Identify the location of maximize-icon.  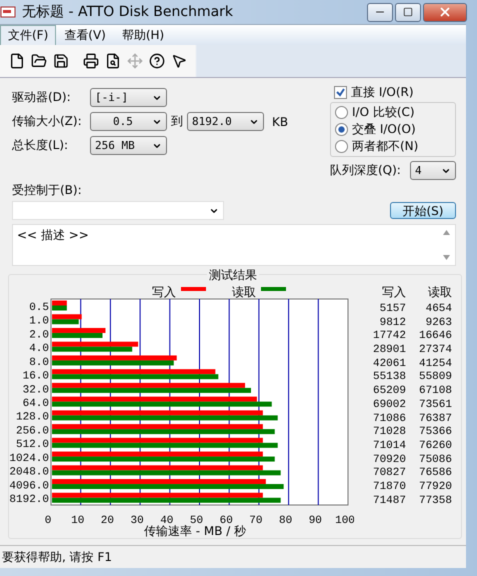
(408, 12).